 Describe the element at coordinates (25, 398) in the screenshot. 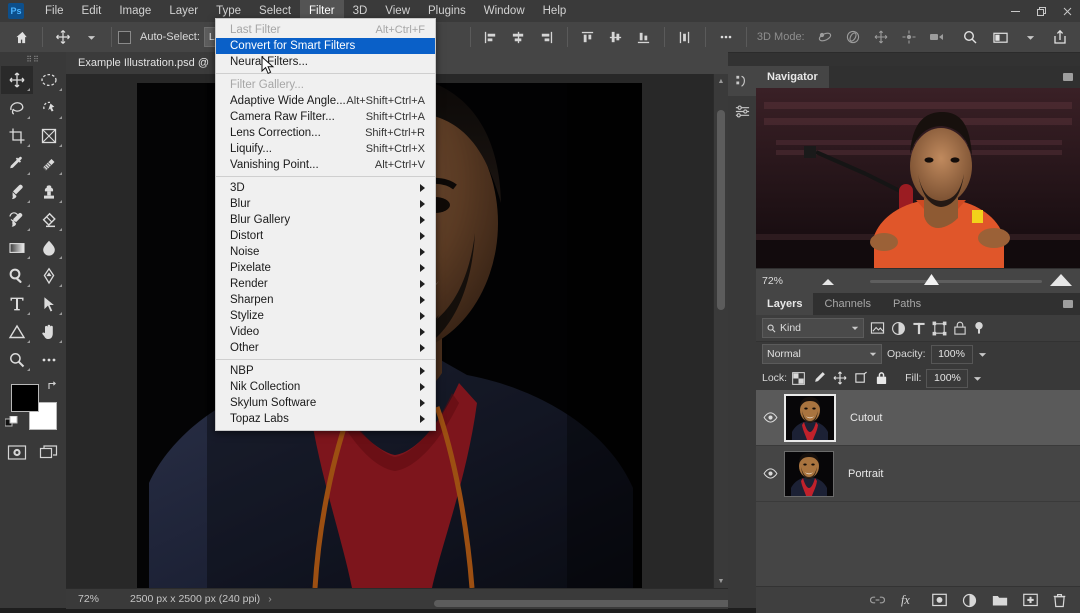

I see `foreground-color-swatch` at that location.